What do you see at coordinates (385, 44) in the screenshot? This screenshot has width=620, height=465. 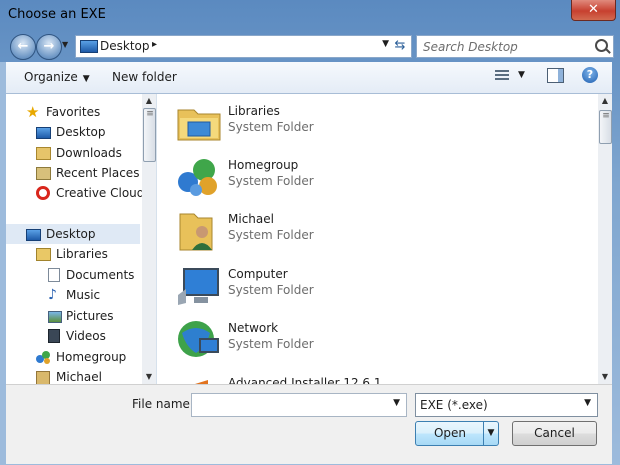 I see `address-dropdown: ▼` at bounding box center [385, 44].